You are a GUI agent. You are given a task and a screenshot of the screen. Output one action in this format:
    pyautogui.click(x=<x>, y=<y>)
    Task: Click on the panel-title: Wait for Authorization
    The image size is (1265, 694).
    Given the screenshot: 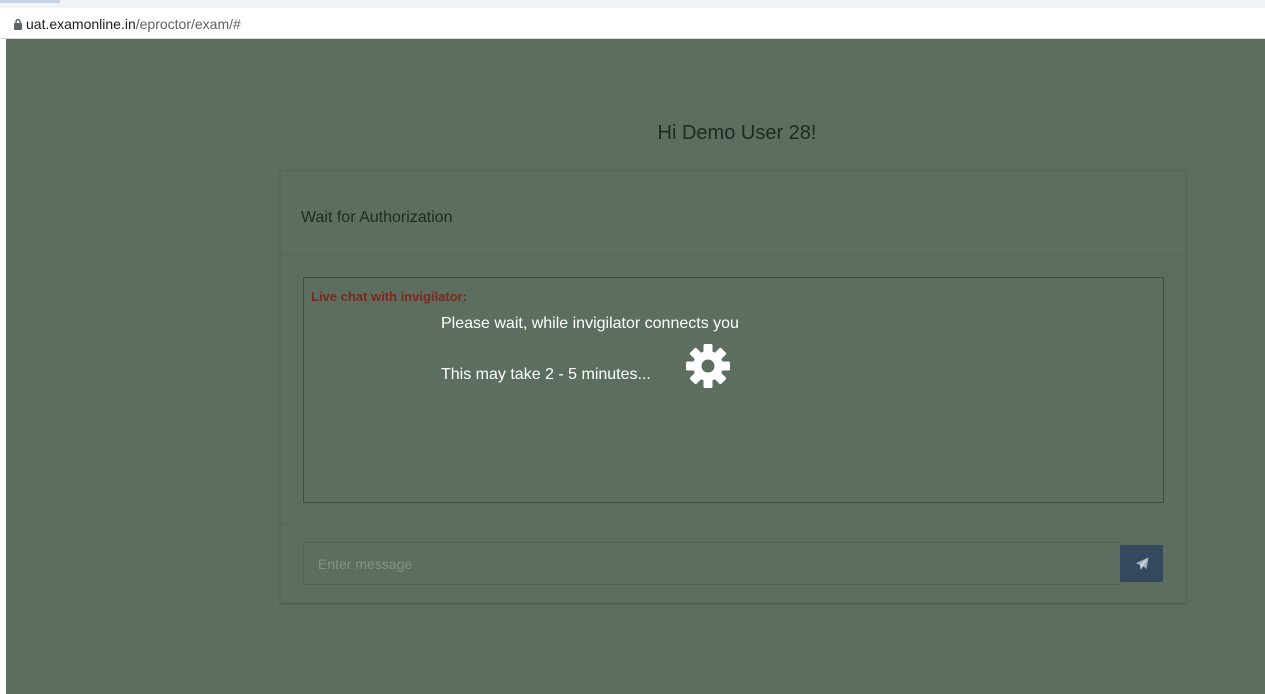 What is the action you would take?
    pyautogui.click(x=377, y=217)
    